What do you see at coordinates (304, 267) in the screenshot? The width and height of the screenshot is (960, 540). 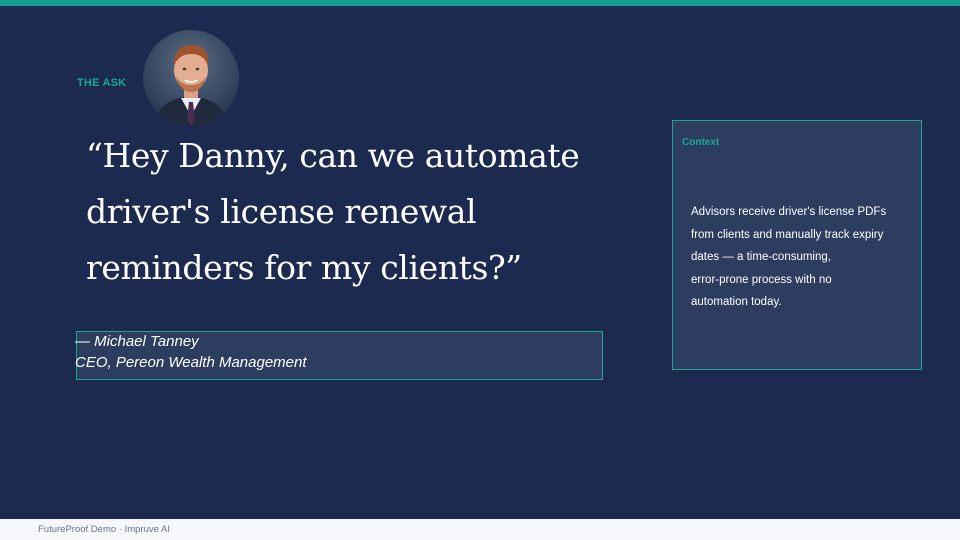 I see `quote-line: reminders for my clients?”` at bounding box center [304, 267].